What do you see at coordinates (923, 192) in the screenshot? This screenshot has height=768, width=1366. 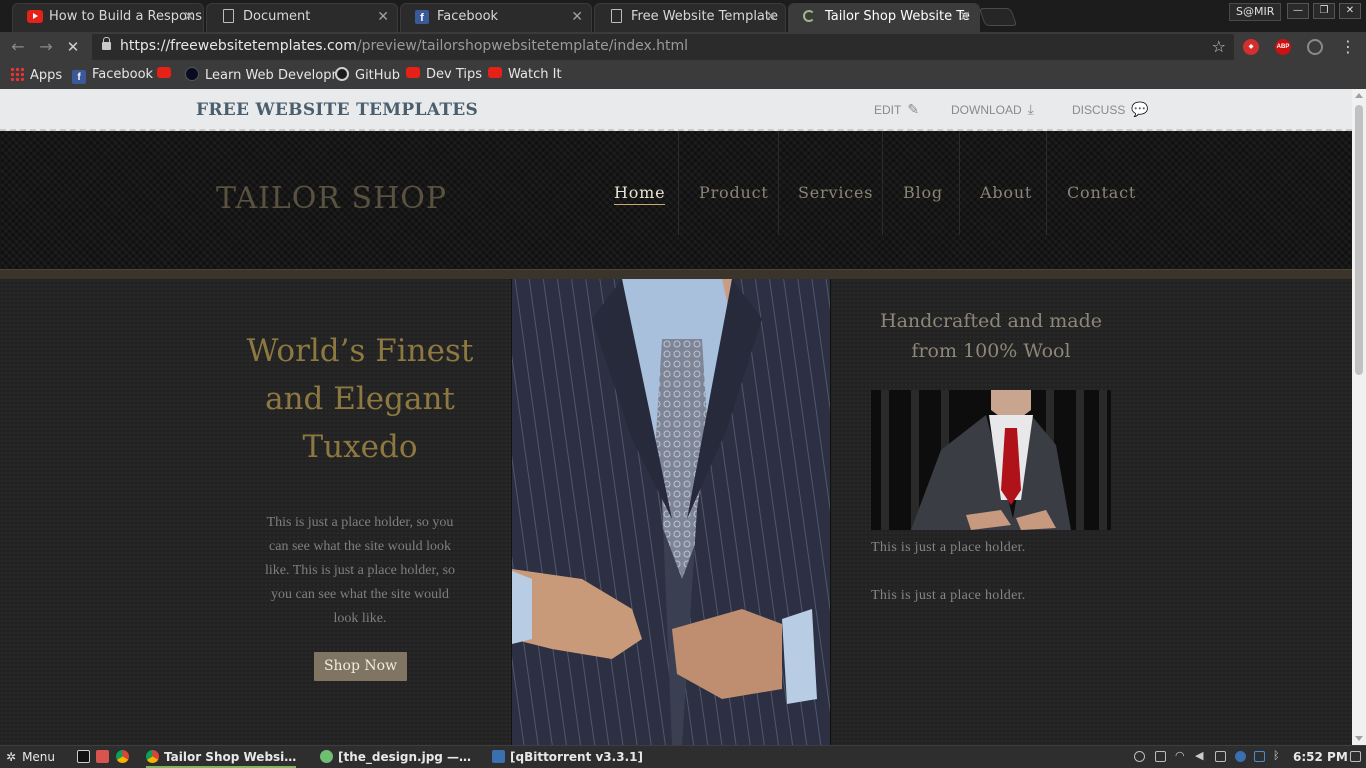 I see `nav-blog: Blog` at bounding box center [923, 192].